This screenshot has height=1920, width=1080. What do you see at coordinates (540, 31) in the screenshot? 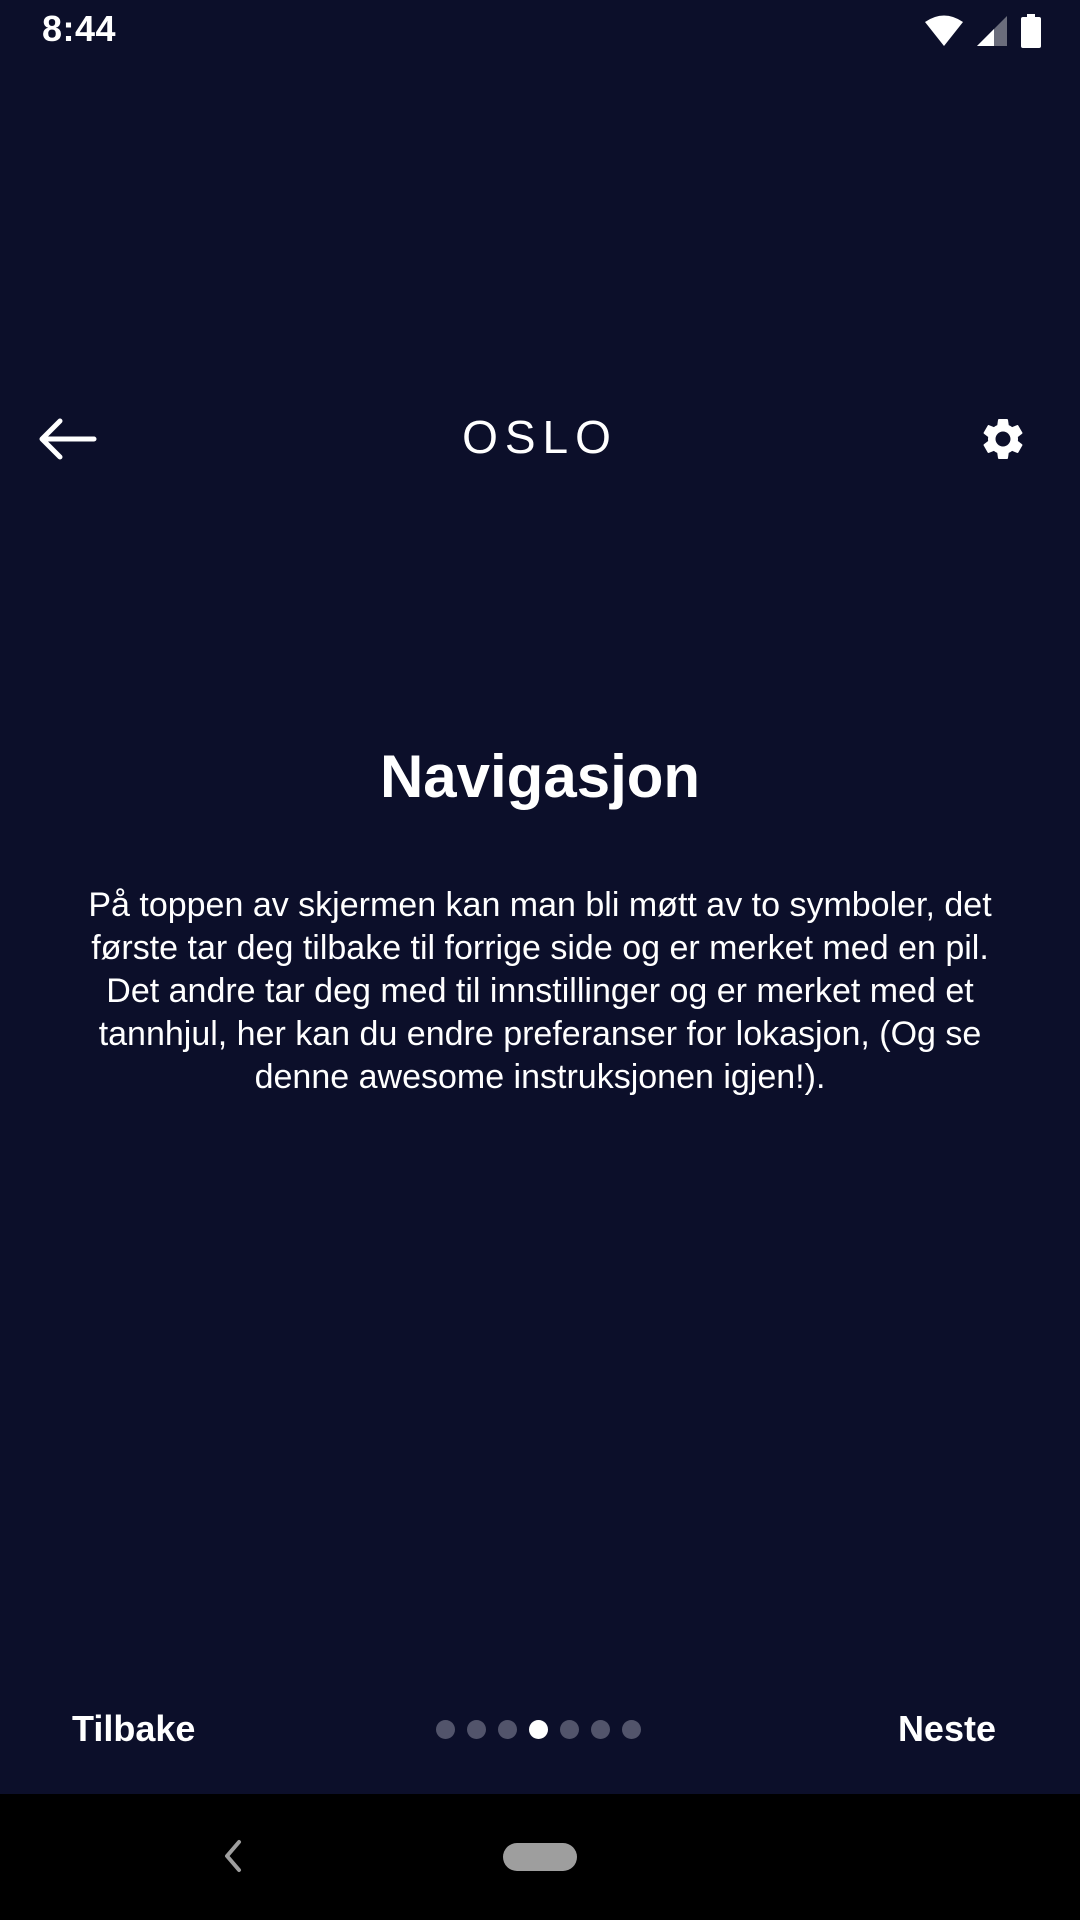
I see `status-bar: 8:44` at bounding box center [540, 31].